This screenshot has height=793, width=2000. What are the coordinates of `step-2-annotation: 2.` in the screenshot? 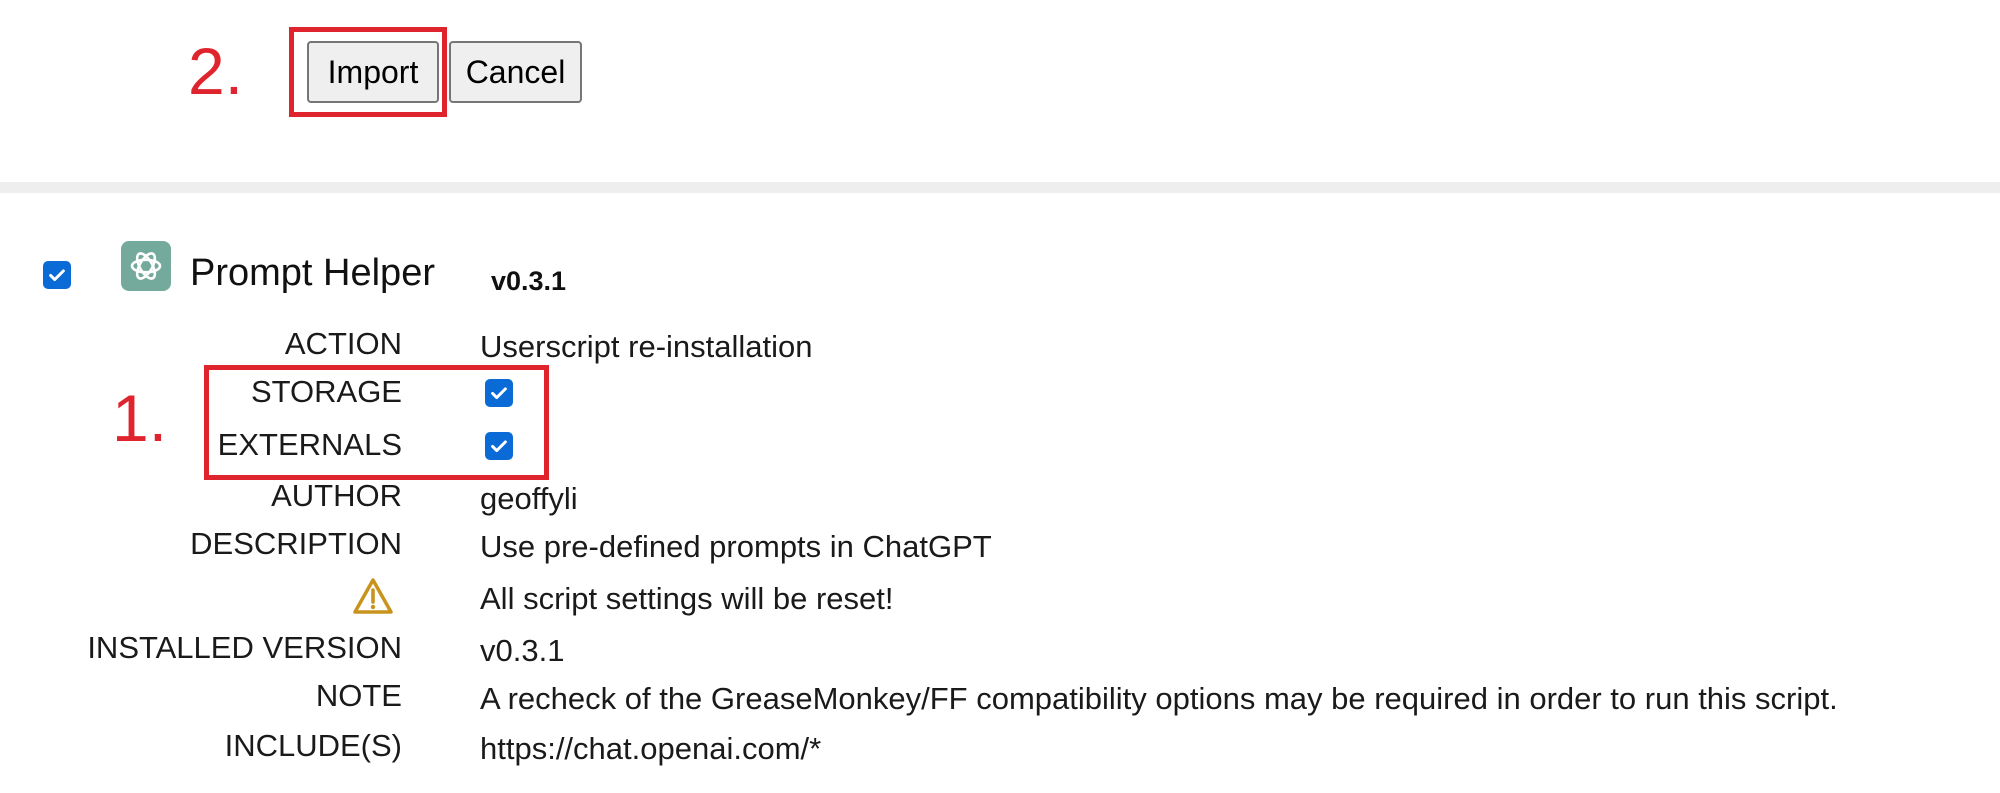 It's located at (216, 71).